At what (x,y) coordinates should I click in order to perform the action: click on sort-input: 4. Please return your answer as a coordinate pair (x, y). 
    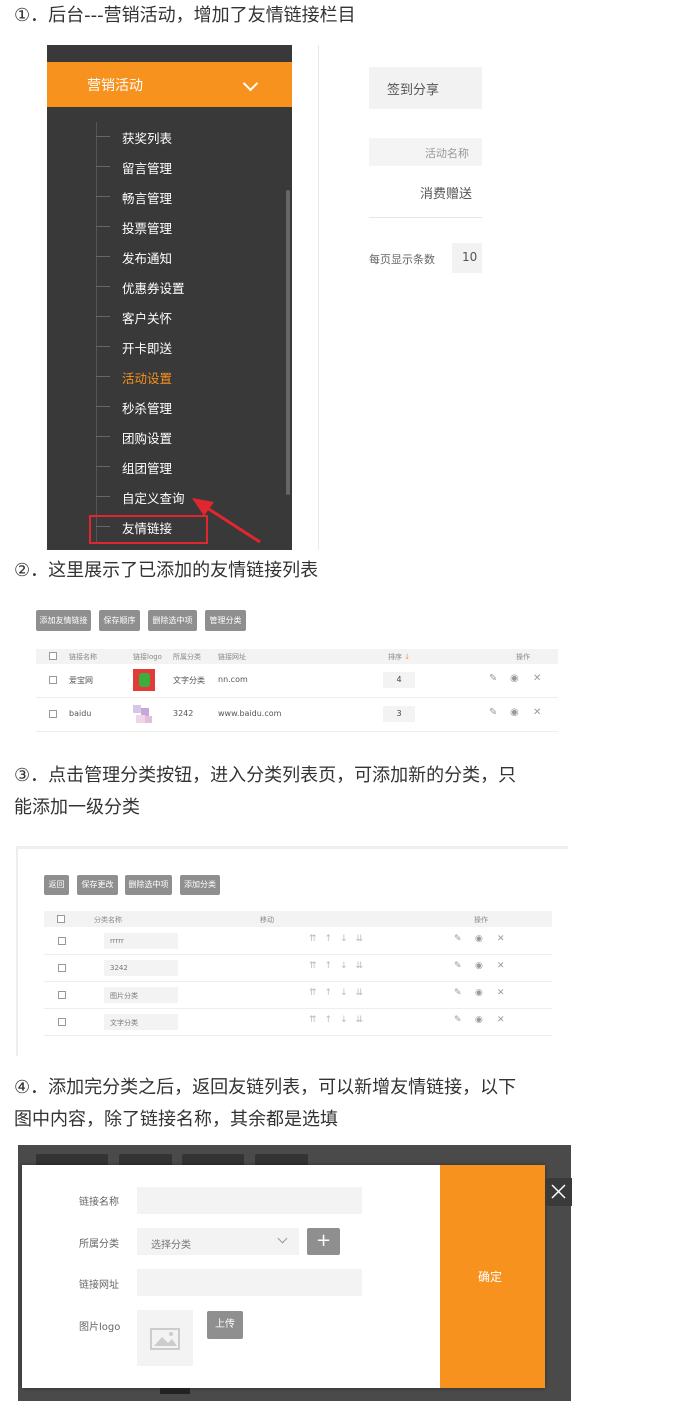
    Looking at the image, I should click on (399, 680).